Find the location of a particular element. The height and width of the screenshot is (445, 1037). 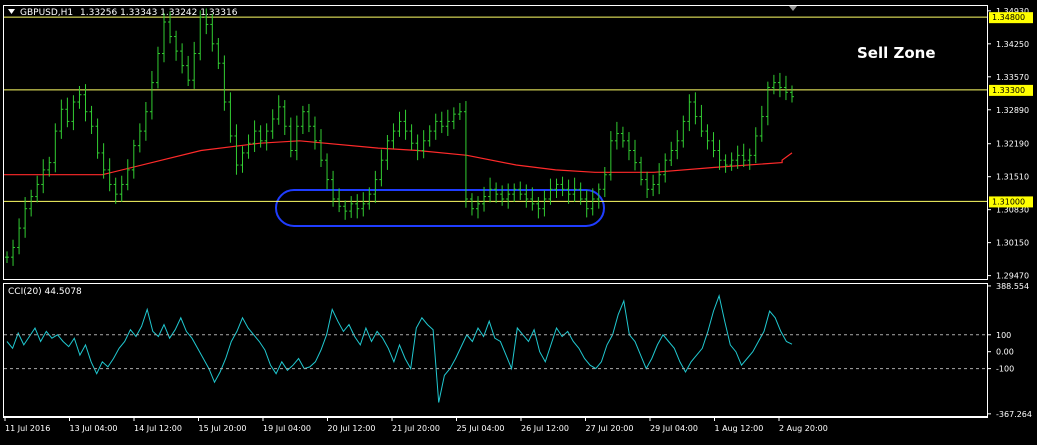

price-axis-label: 1.31510 is located at coordinates (1012, 177).